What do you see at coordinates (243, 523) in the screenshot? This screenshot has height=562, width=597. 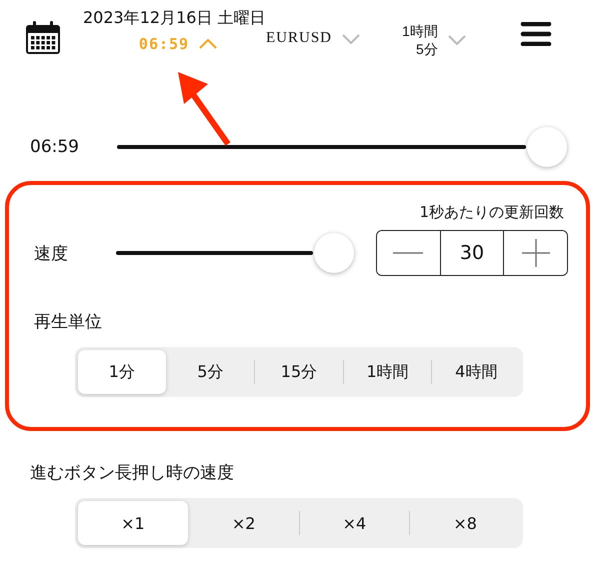 I see `segment-option: ×2` at bounding box center [243, 523].